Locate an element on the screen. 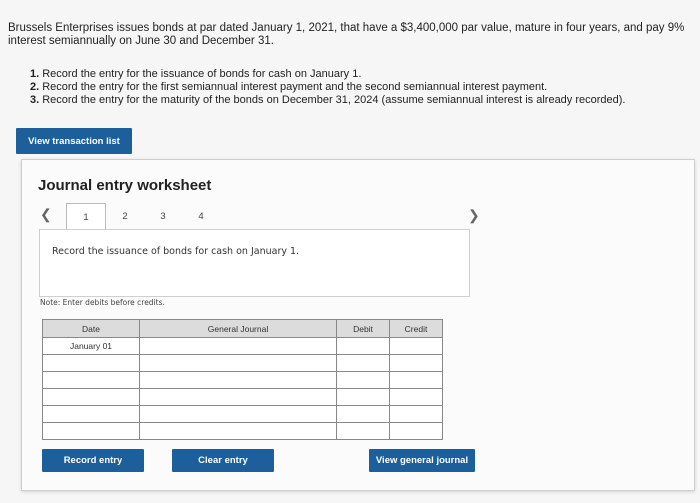 The width and height of the screenshot is (700, 503). chevron-right-icon: ❯ is located at coordinates (474, 215).